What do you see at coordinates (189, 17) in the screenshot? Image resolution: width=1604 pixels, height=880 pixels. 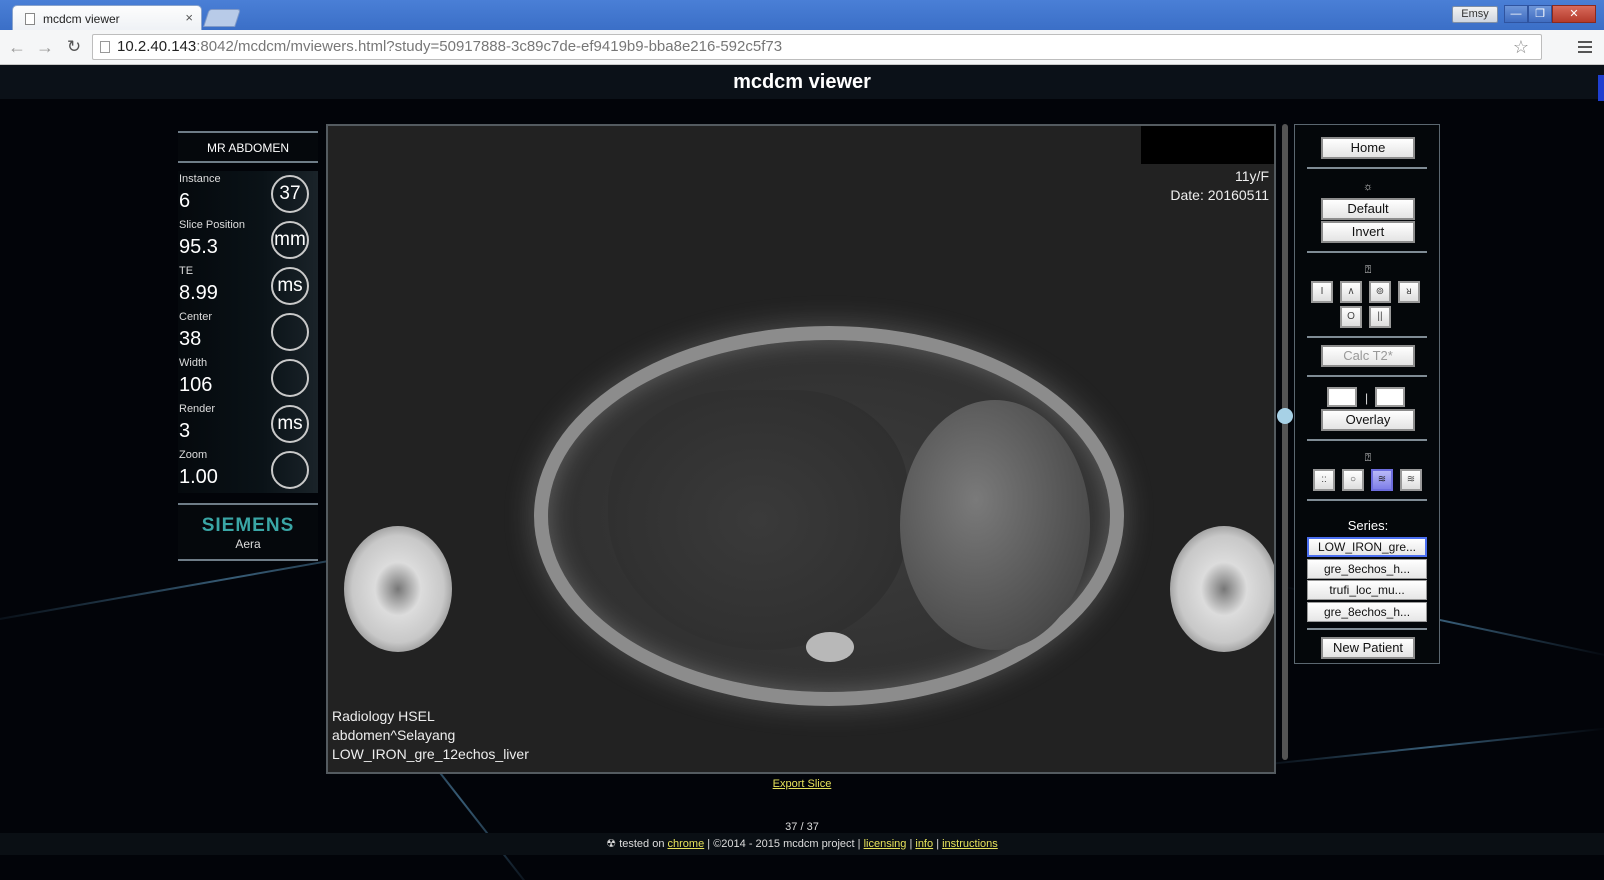 I see `tab-close-icon: ×` at bounding box center [189, 17].